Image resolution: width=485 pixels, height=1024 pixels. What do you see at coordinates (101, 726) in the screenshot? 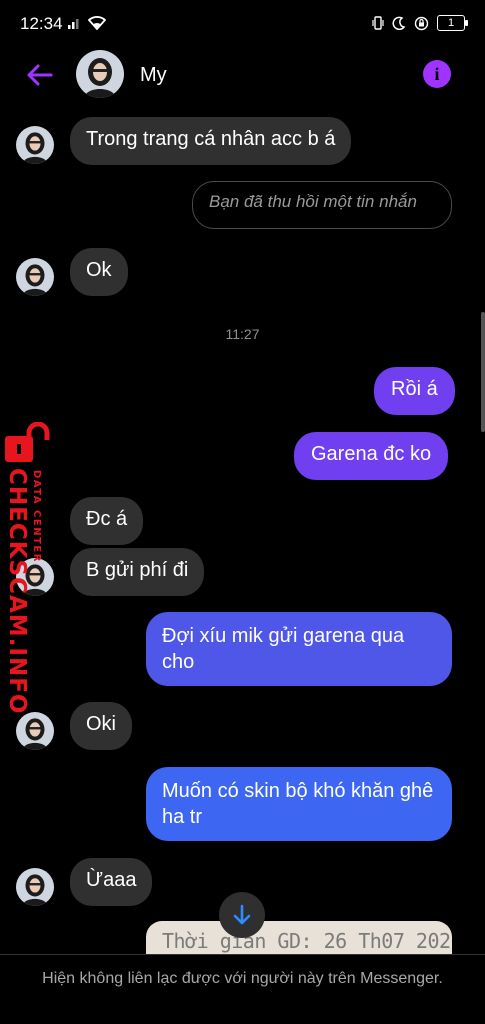
I see `incoming-message: Oki` at bounding box center [101, 726].